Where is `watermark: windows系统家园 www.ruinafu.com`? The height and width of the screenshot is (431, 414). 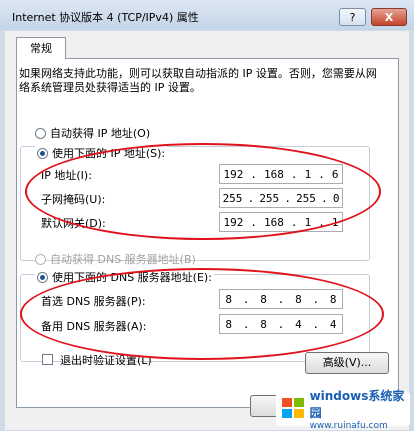 watermark: windows系统家园 www.ruinafu.com is located at coordinates (343, 410).